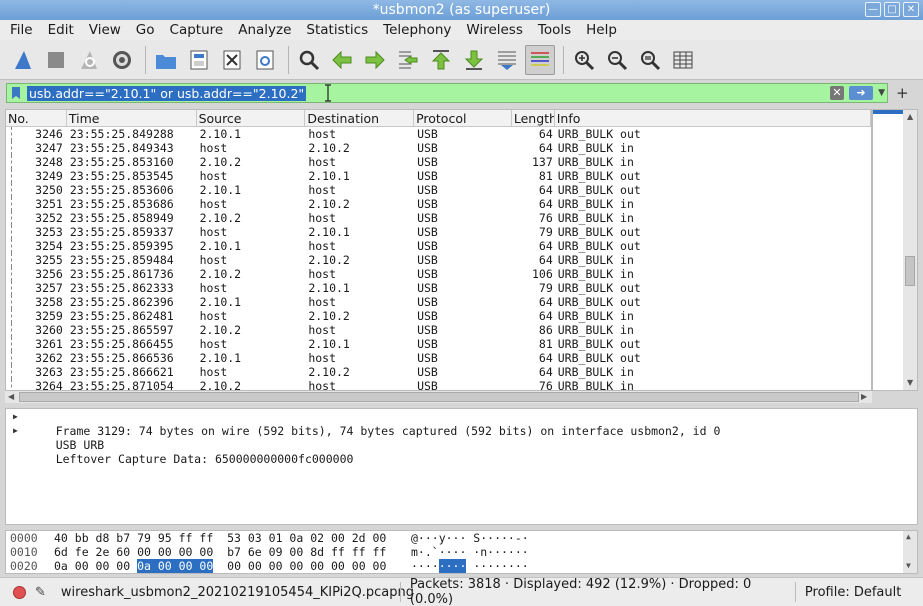 This screenshot has height=606, width=923. Describe the element at coordinates (494, 30) in the screenshot. I see `menu-wireless: Wireless` at that location.